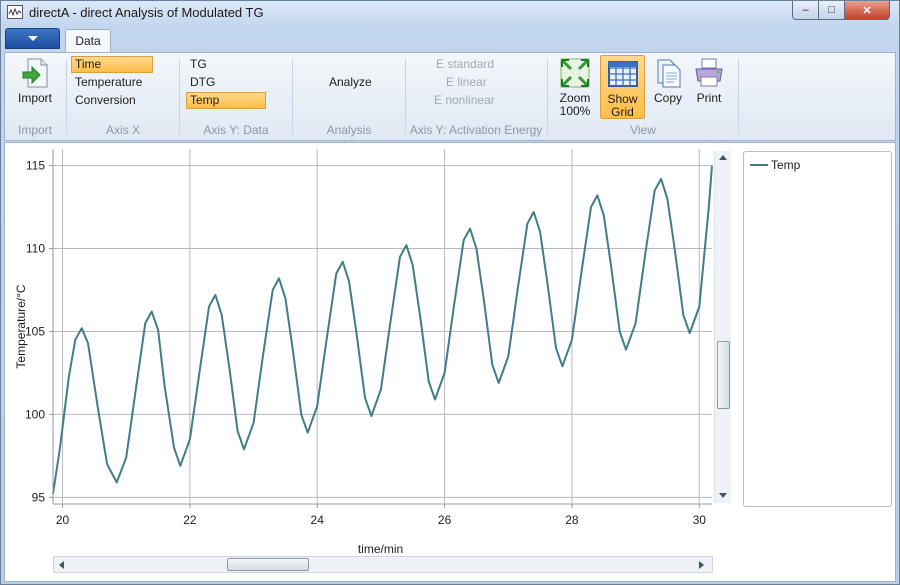 The height and width of the screenshot is (585, 900). I want to click on zoom-100-button: Zoom 100%, so click(575, 87).